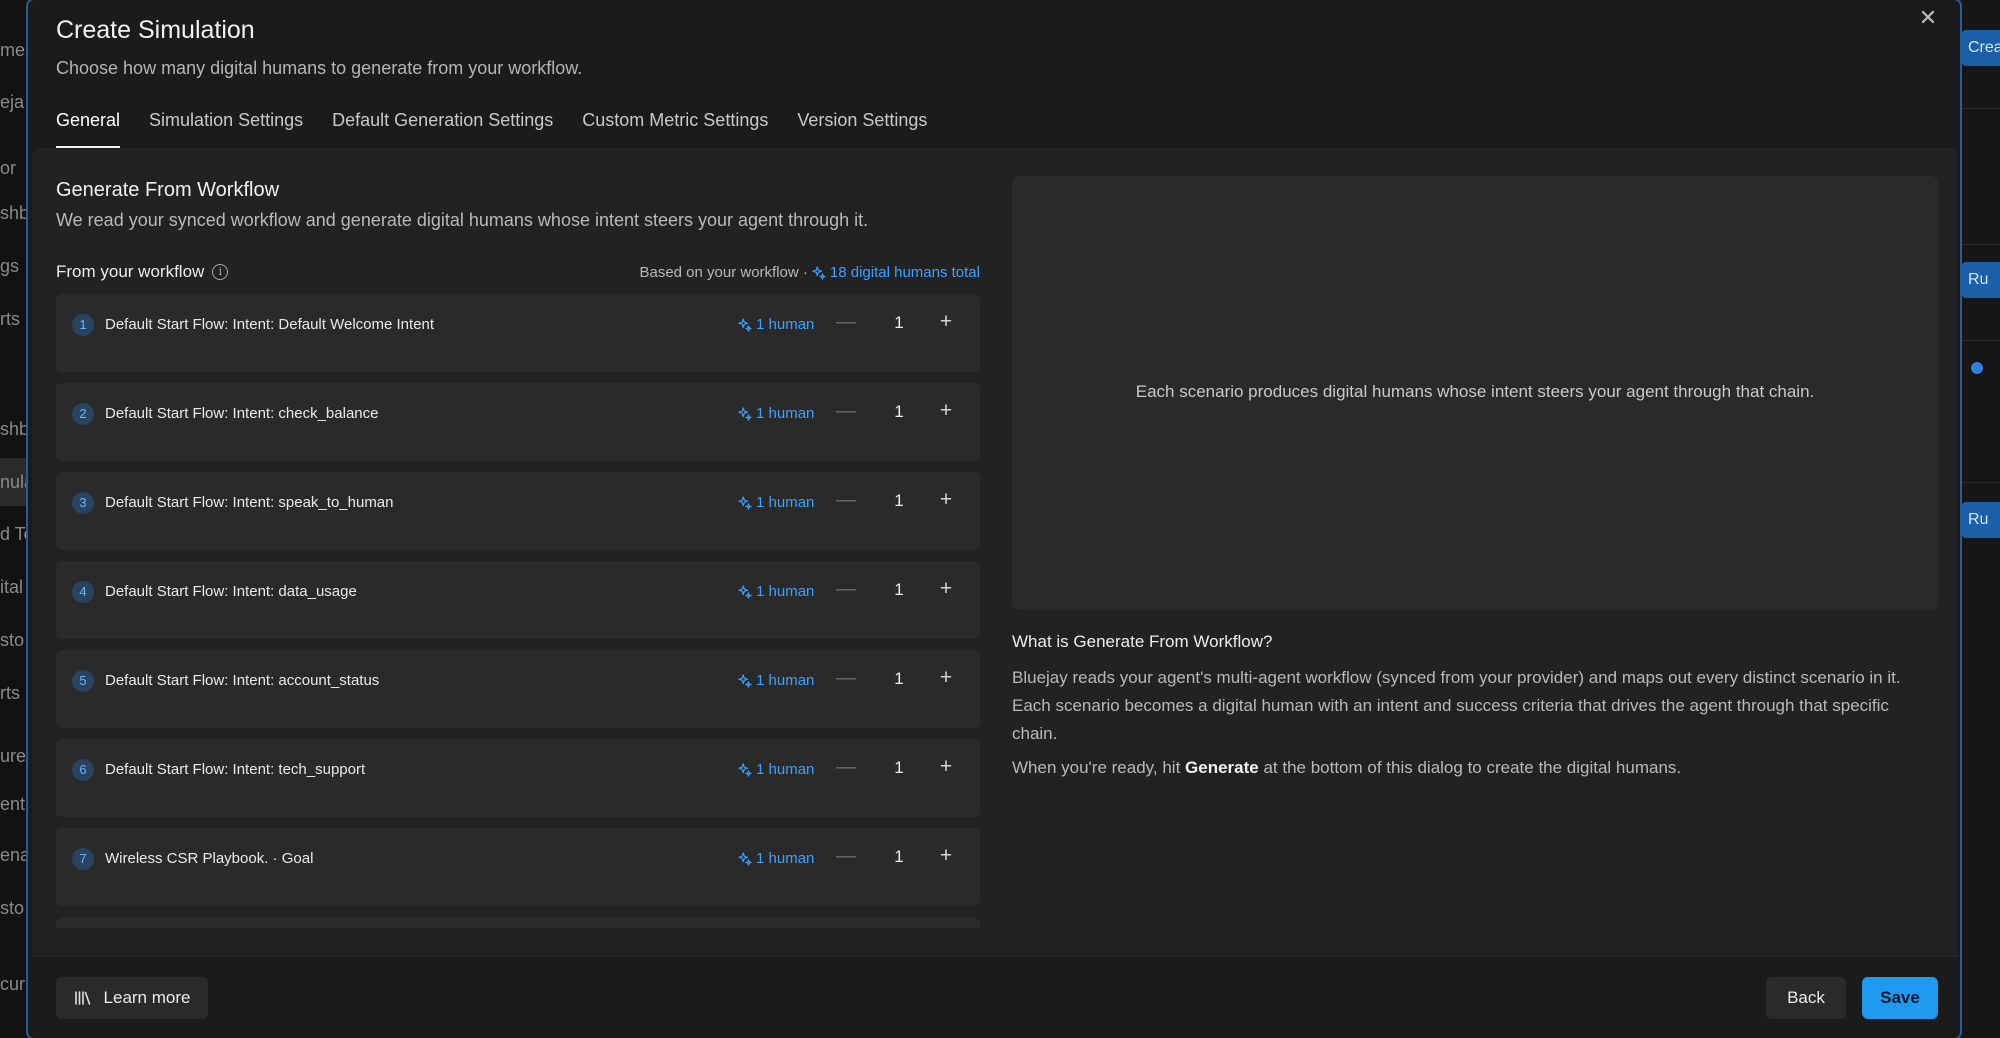  Describe the element at coordinates (220, 272) in the screenshot. I see `info-icon: i` at that location.